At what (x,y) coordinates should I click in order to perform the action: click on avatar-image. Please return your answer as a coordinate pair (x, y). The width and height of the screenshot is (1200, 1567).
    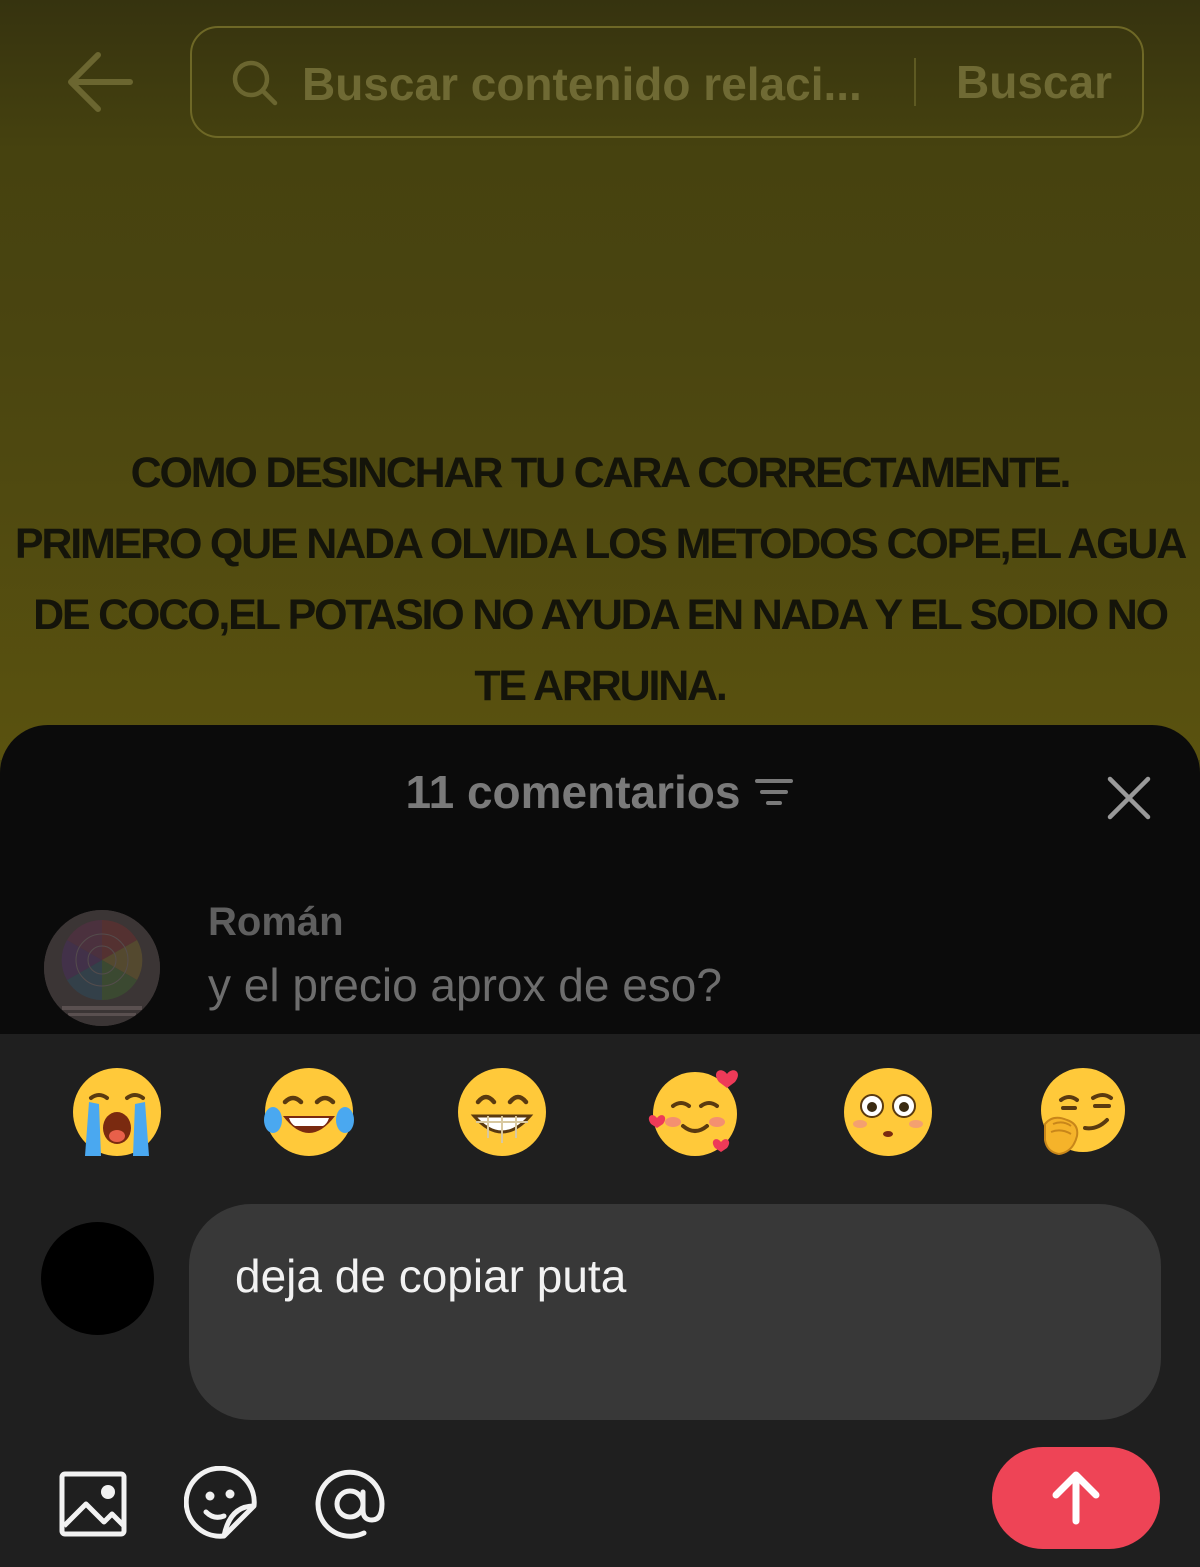
    Looking at the image, I should click on (102, 968).